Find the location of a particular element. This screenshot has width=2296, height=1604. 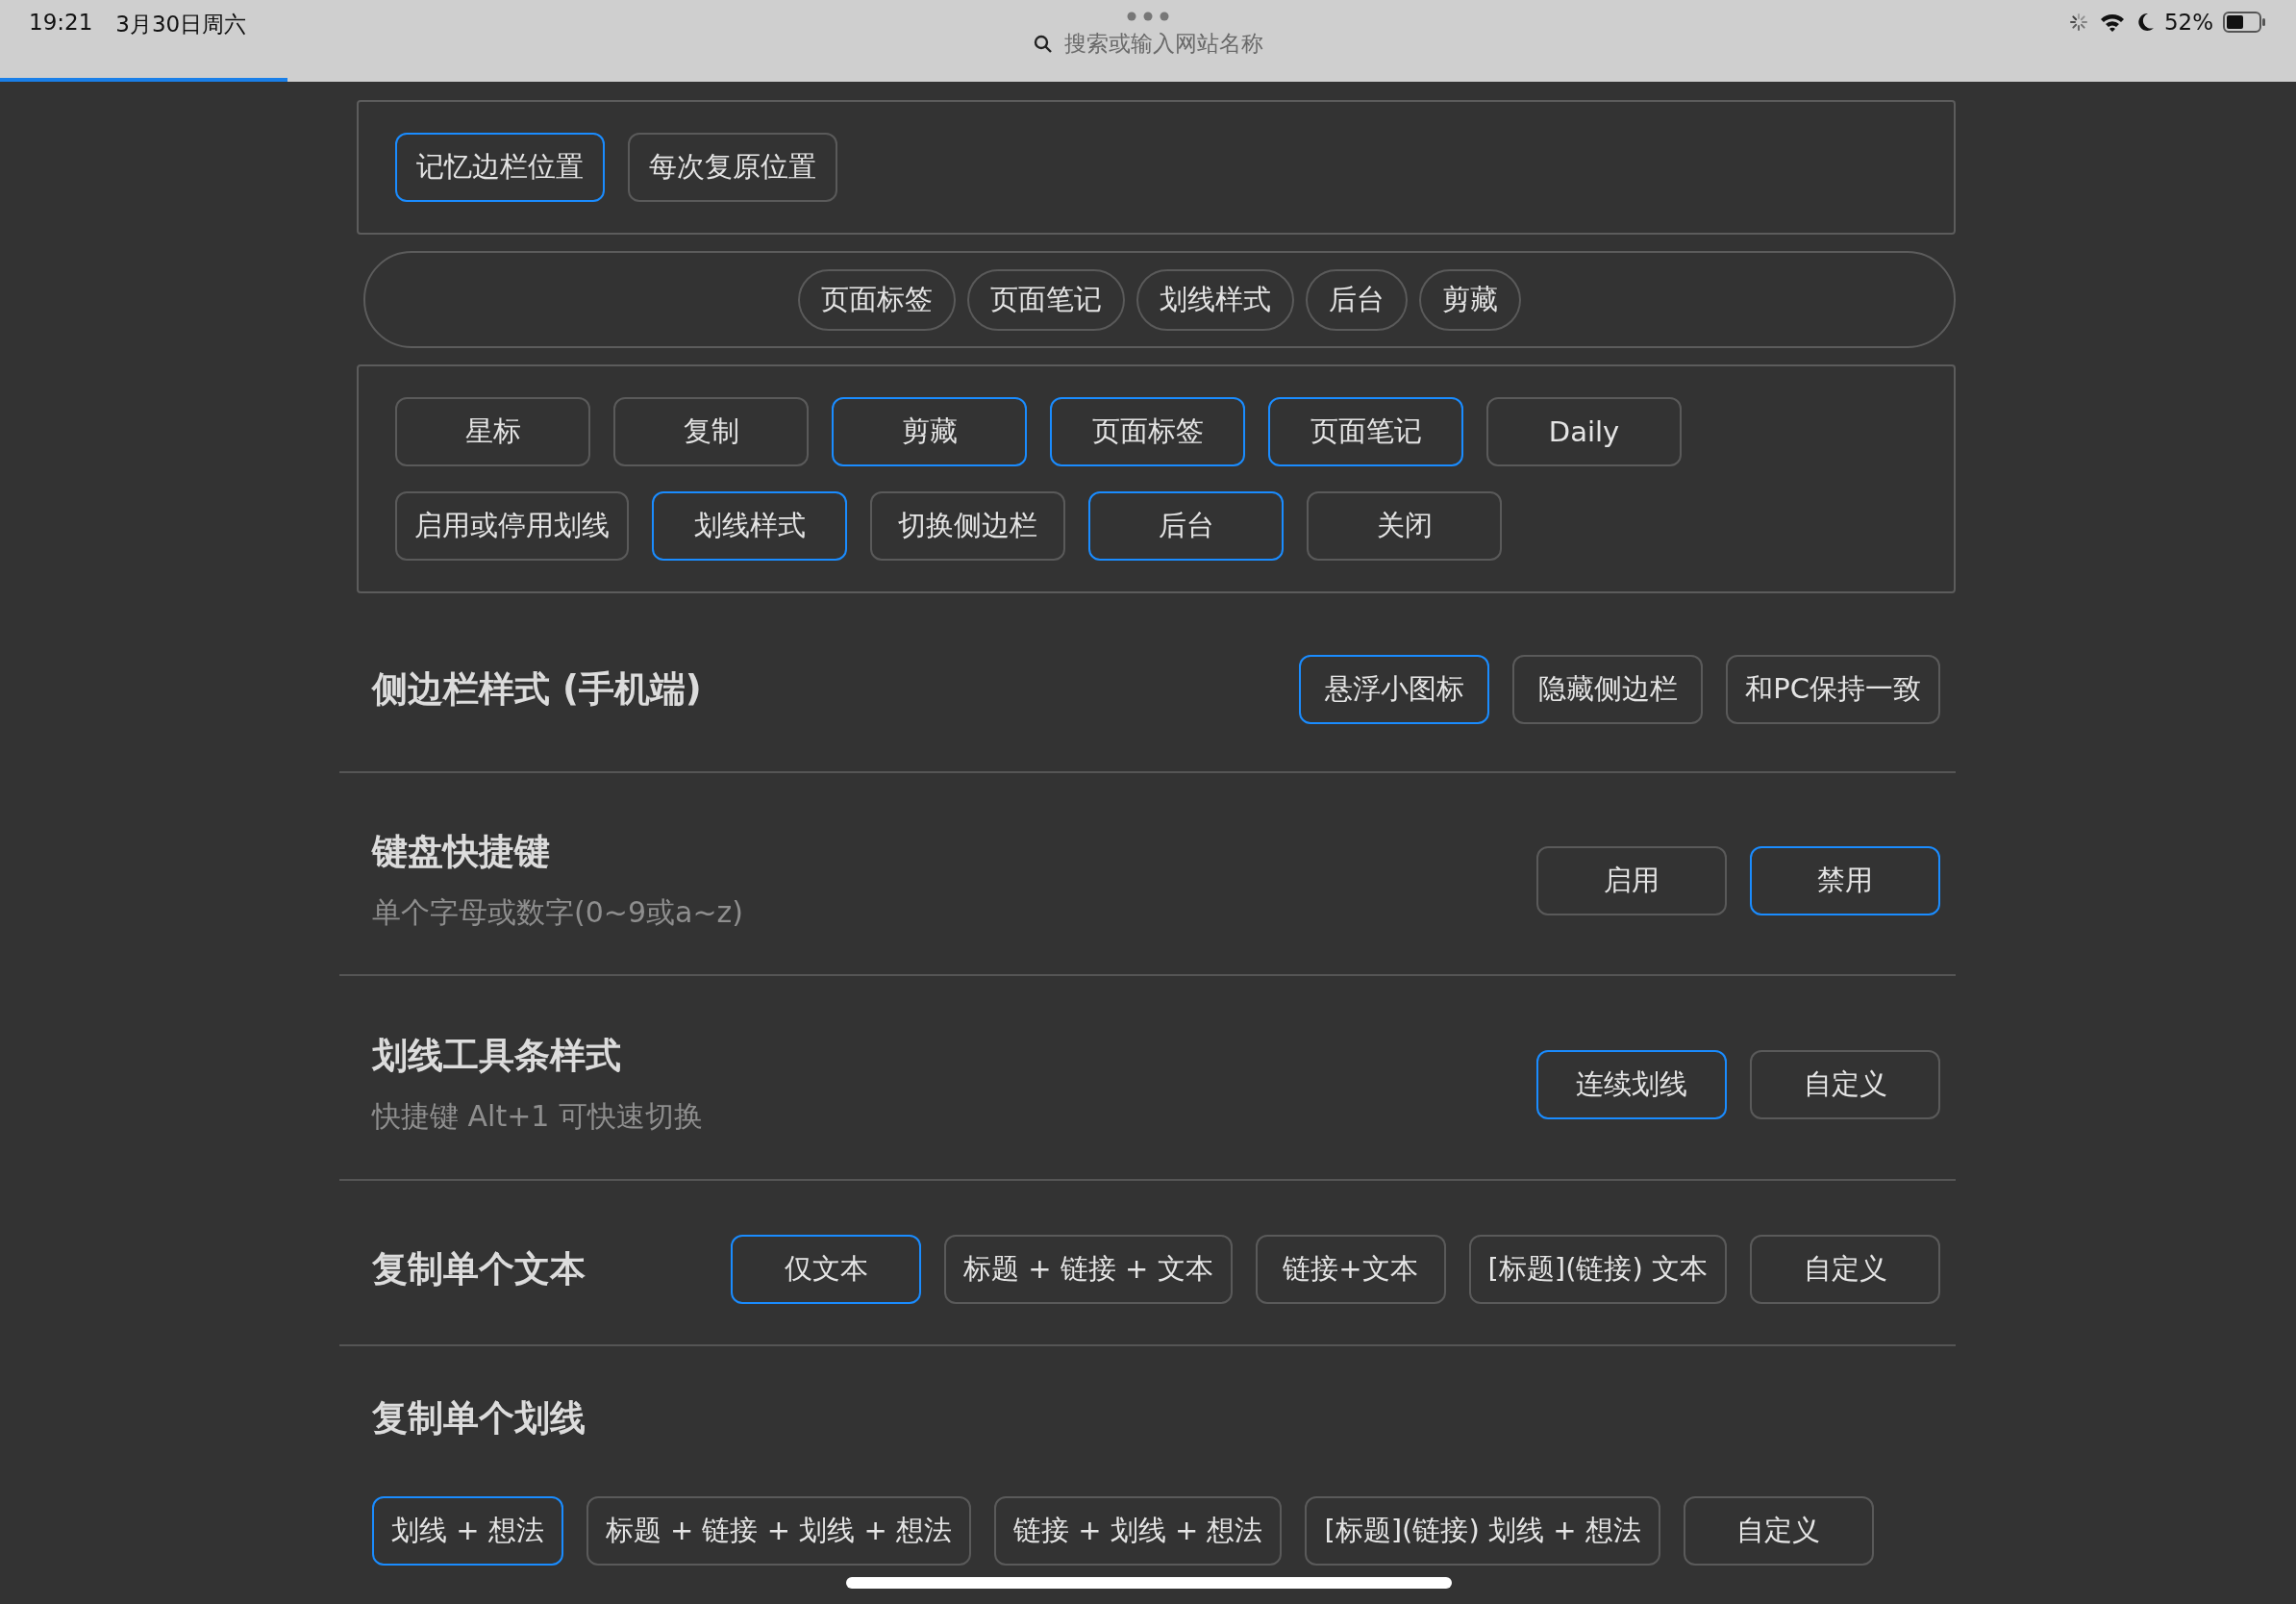

toolbar-option-button: 页面标签 is located at coordinates (1147, 431).